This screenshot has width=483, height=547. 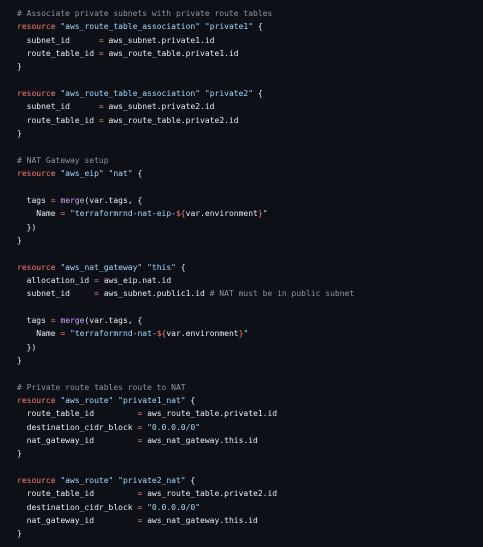 What do you see at coordinates (250, 480) in the screenshot?
I see `code-line: resource "aws_route" "private2_nat" {` at bounding box center [250, 480].